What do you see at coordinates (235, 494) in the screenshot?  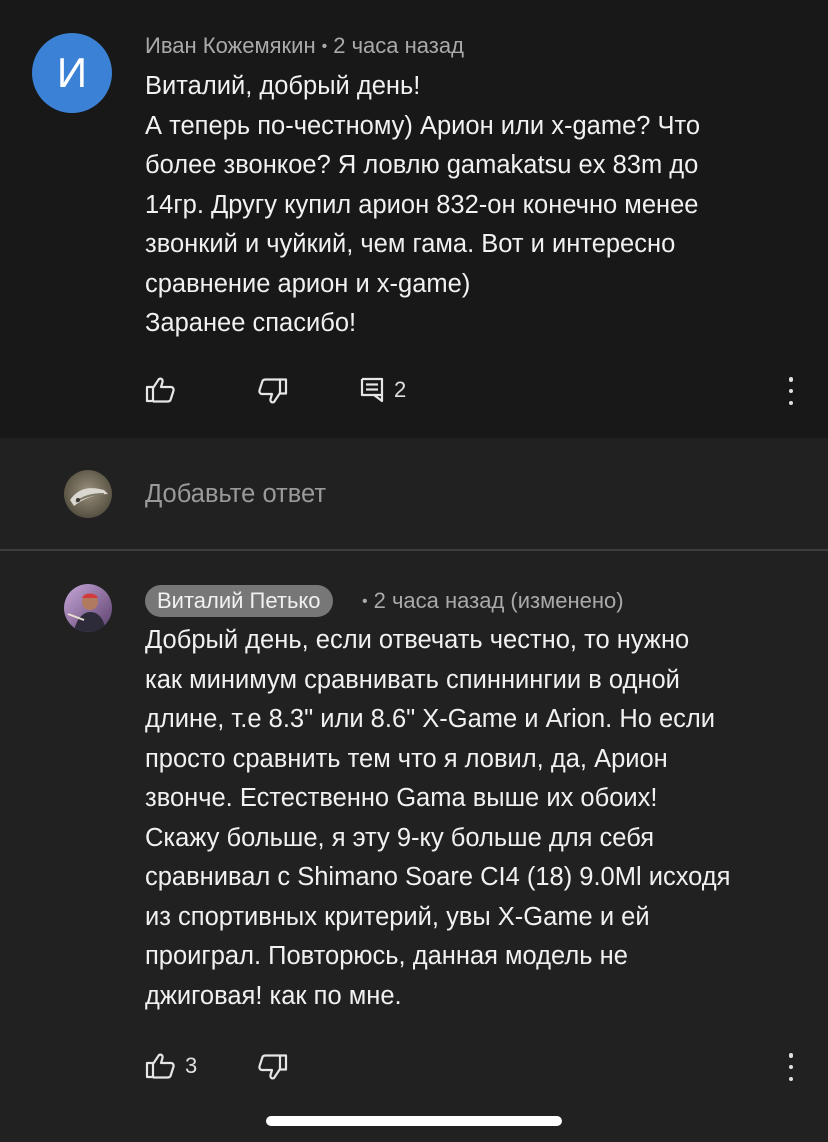 I see `reply-input: Добавьте ответ` at bounding box center [235, 494].